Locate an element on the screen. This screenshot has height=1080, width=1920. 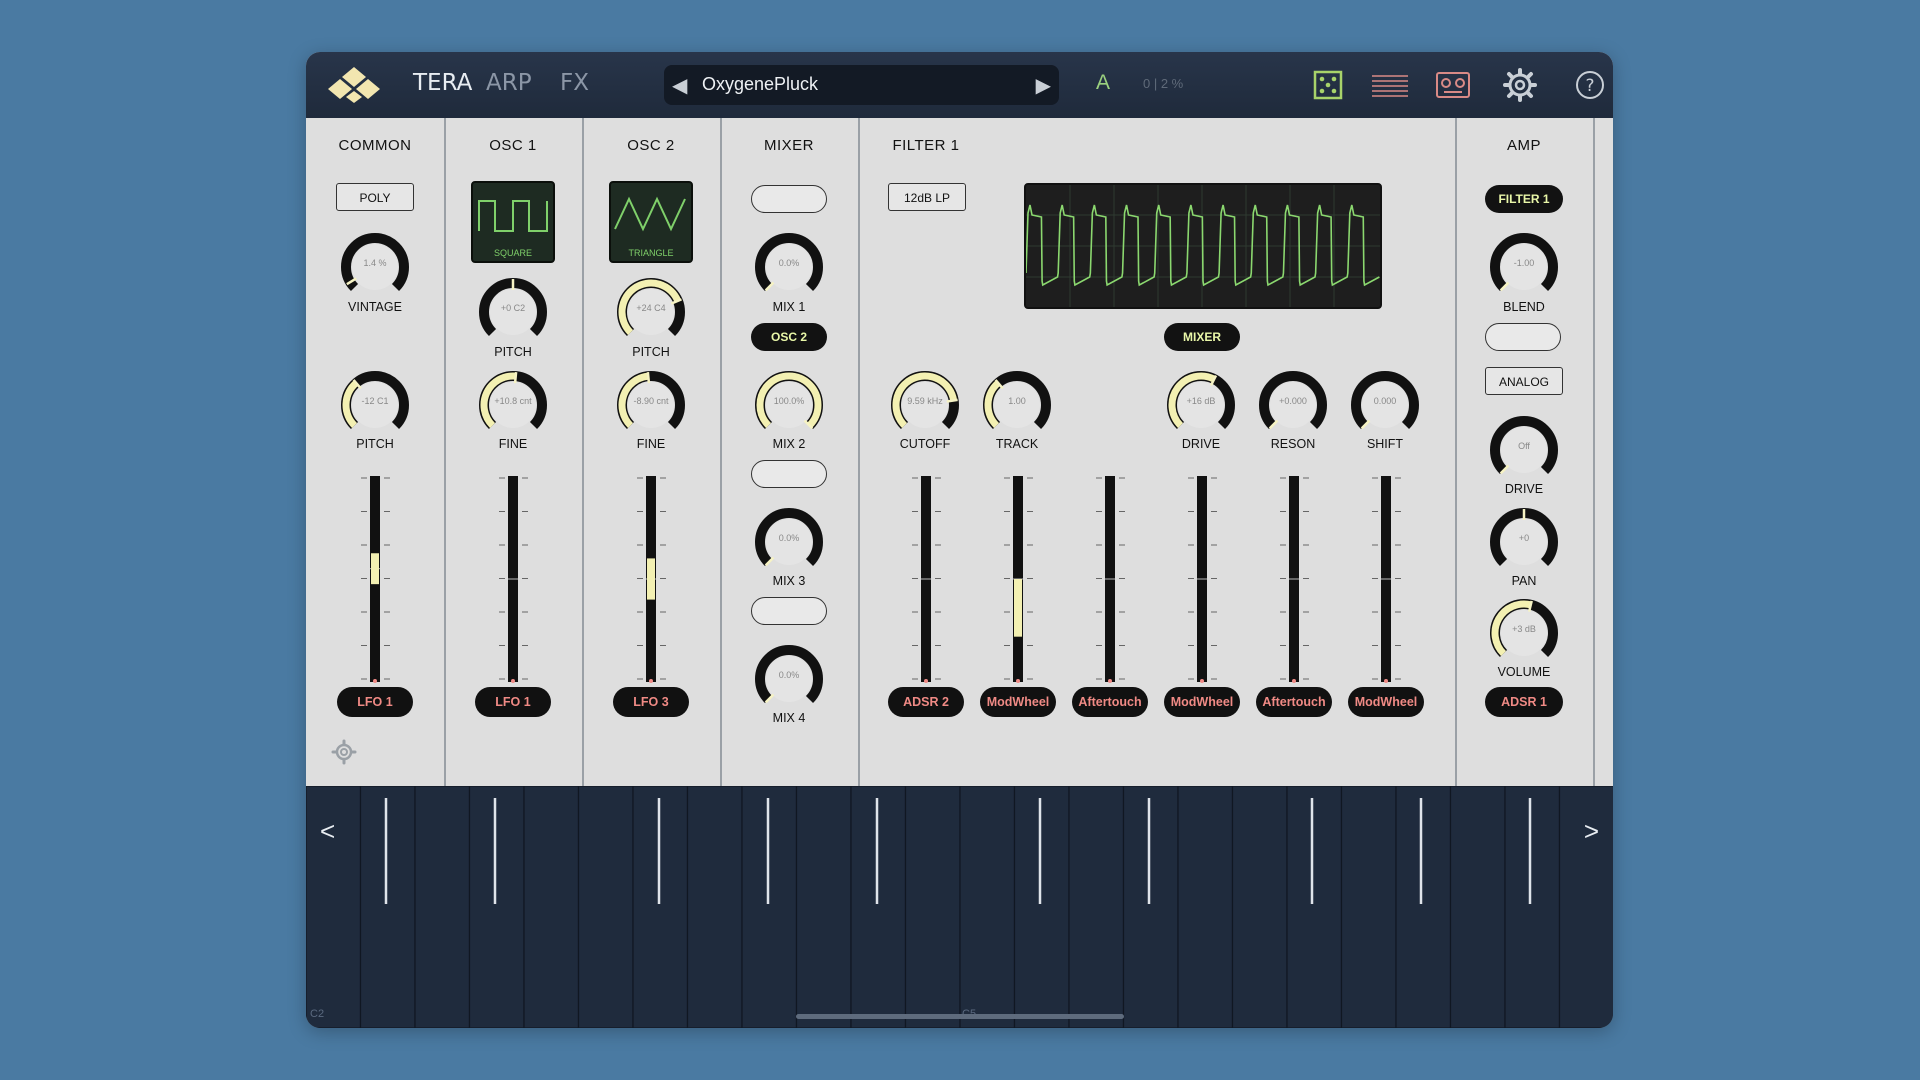
filter-mod-source-3: Aftertouch is located at coordinates (1110, 702).